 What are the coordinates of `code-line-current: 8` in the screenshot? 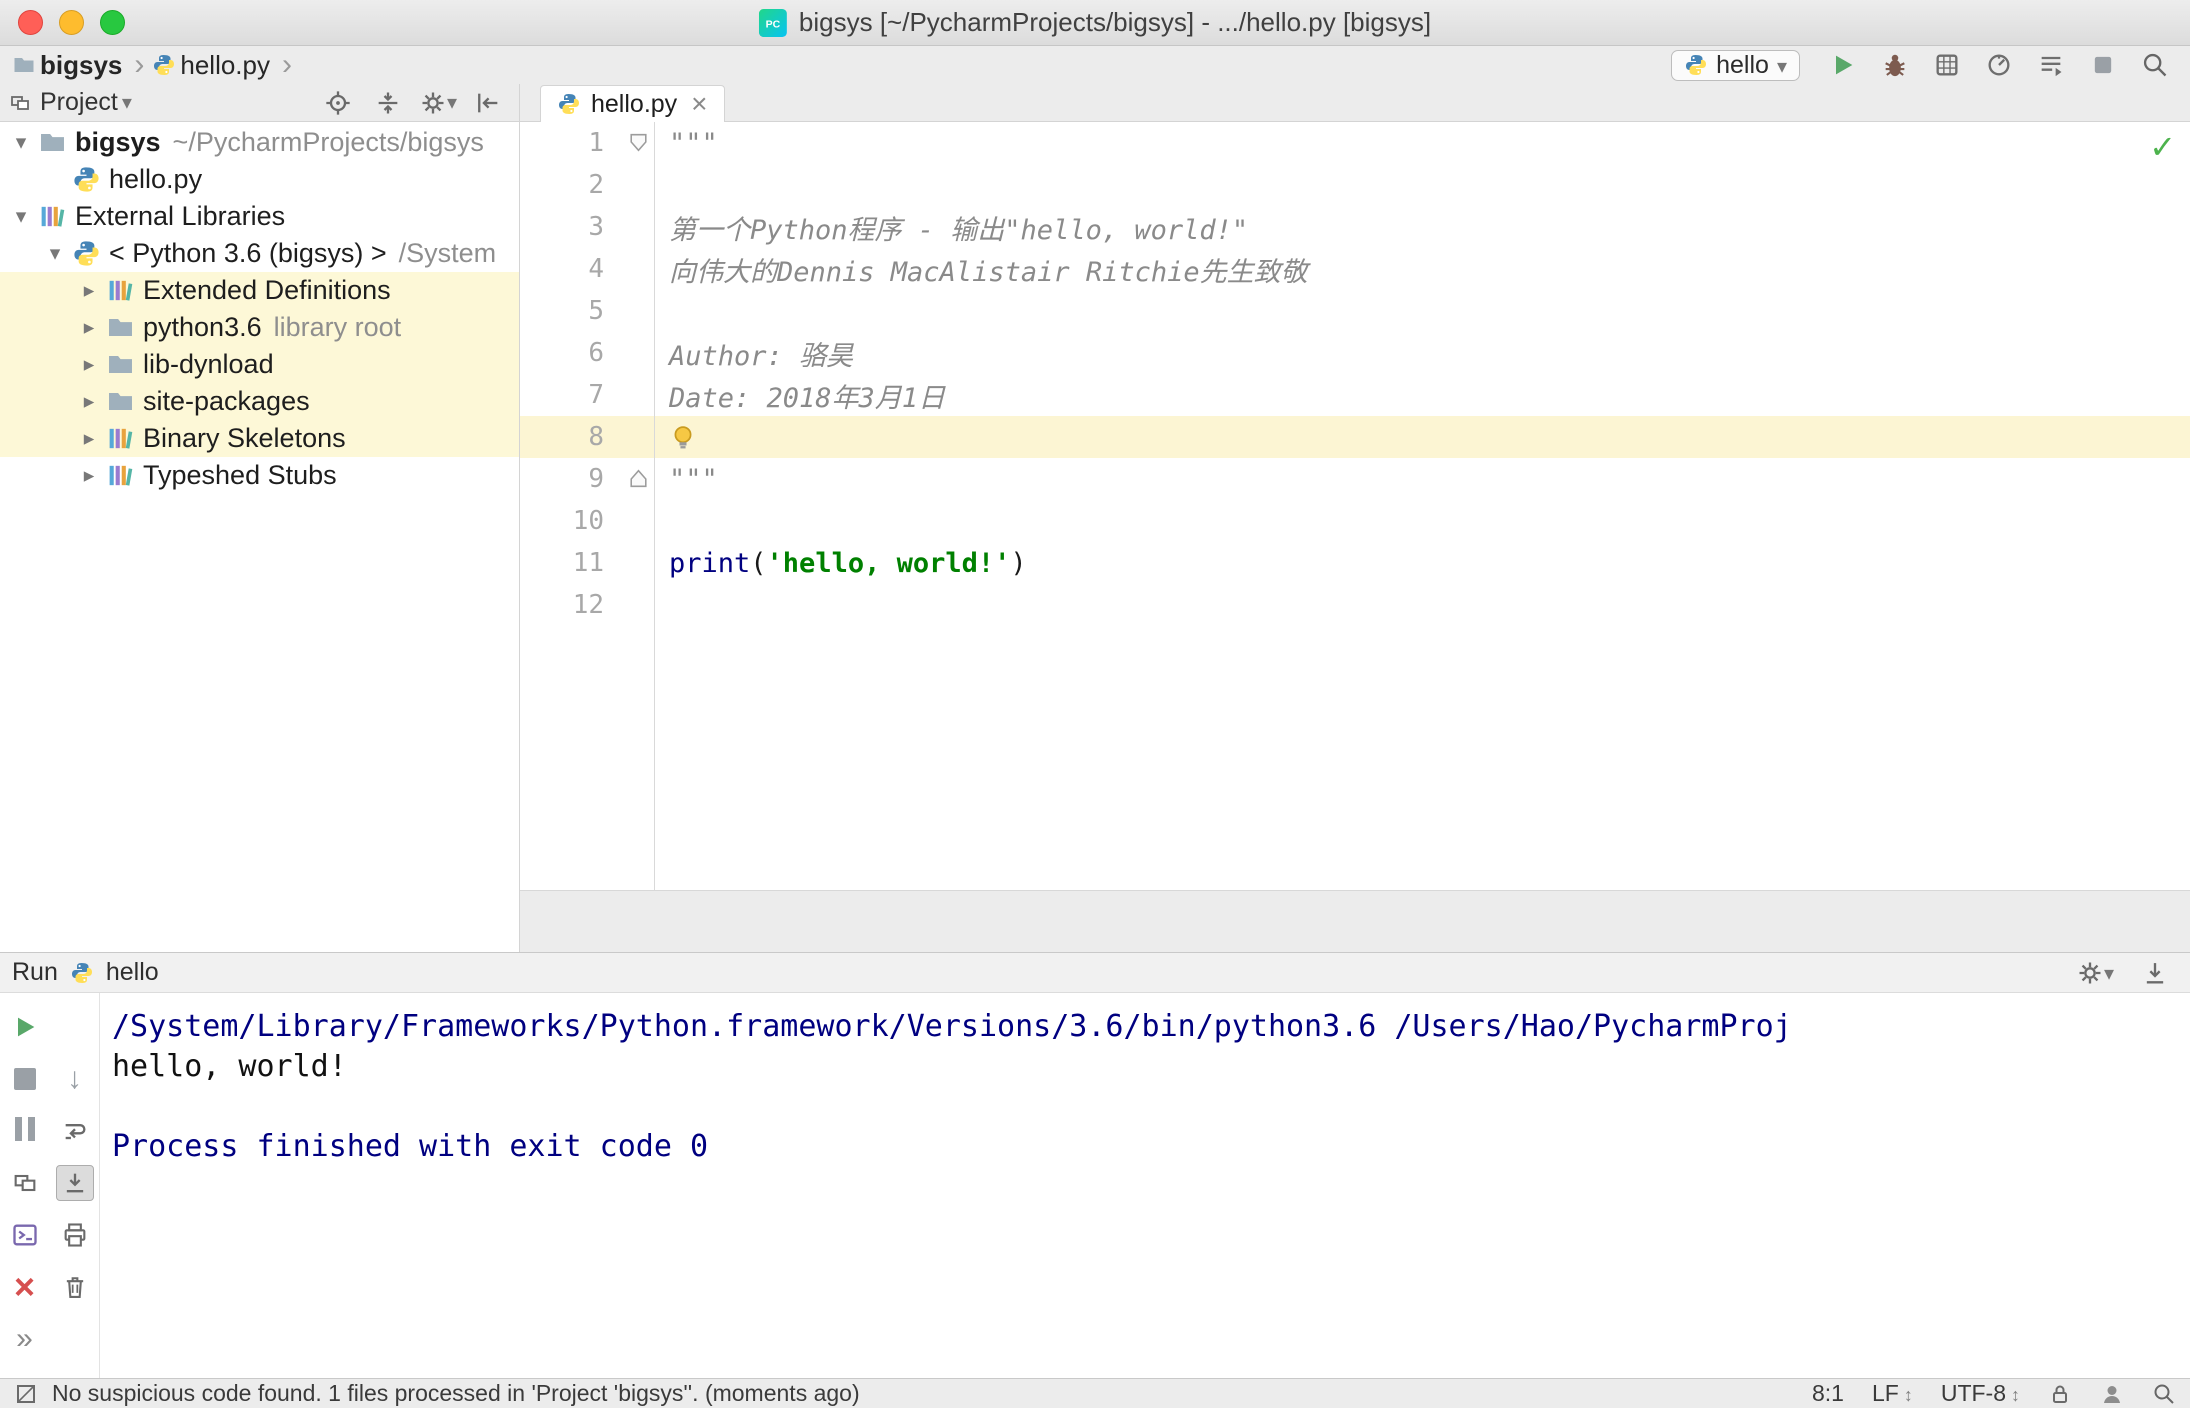 It's located at (1355, 437).